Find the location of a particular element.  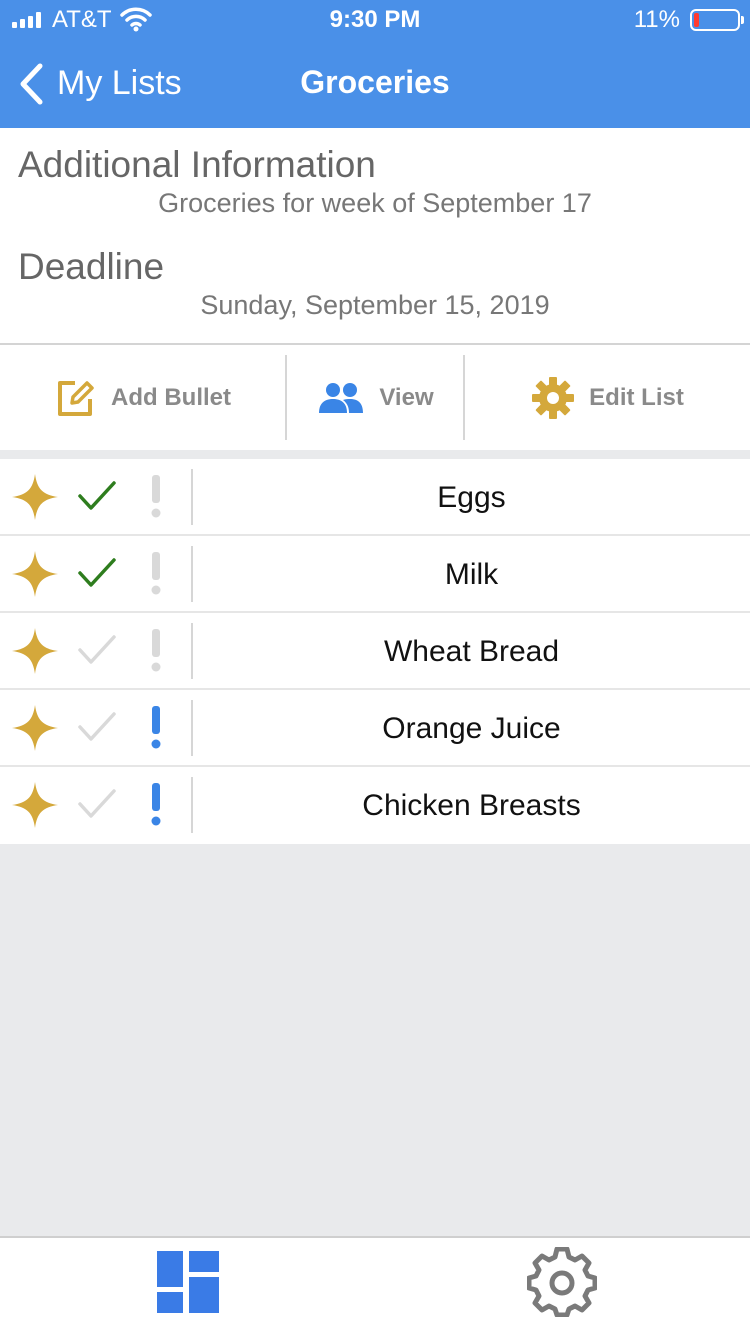

nav-title: Groceries is located at coordinates (375, 82).